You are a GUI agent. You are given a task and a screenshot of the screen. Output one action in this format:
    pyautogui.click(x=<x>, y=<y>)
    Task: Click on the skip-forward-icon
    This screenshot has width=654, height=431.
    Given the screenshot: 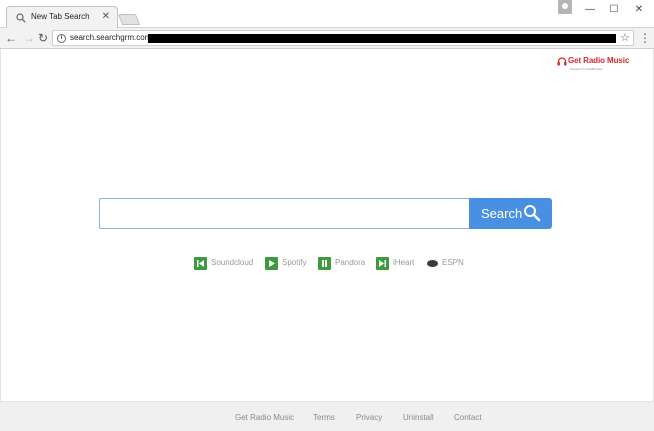 What is the action you would take?
    pyautogui.click(x=382, y=263)
    